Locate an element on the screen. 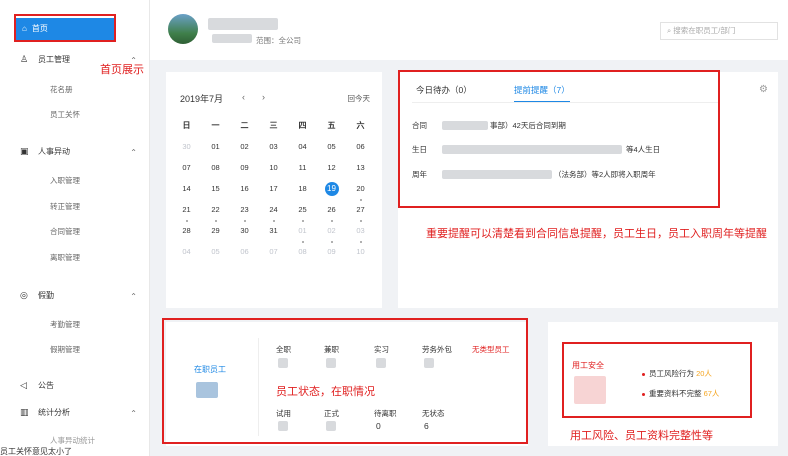  weekday-label: 五 is located at coordinates (331, 125).